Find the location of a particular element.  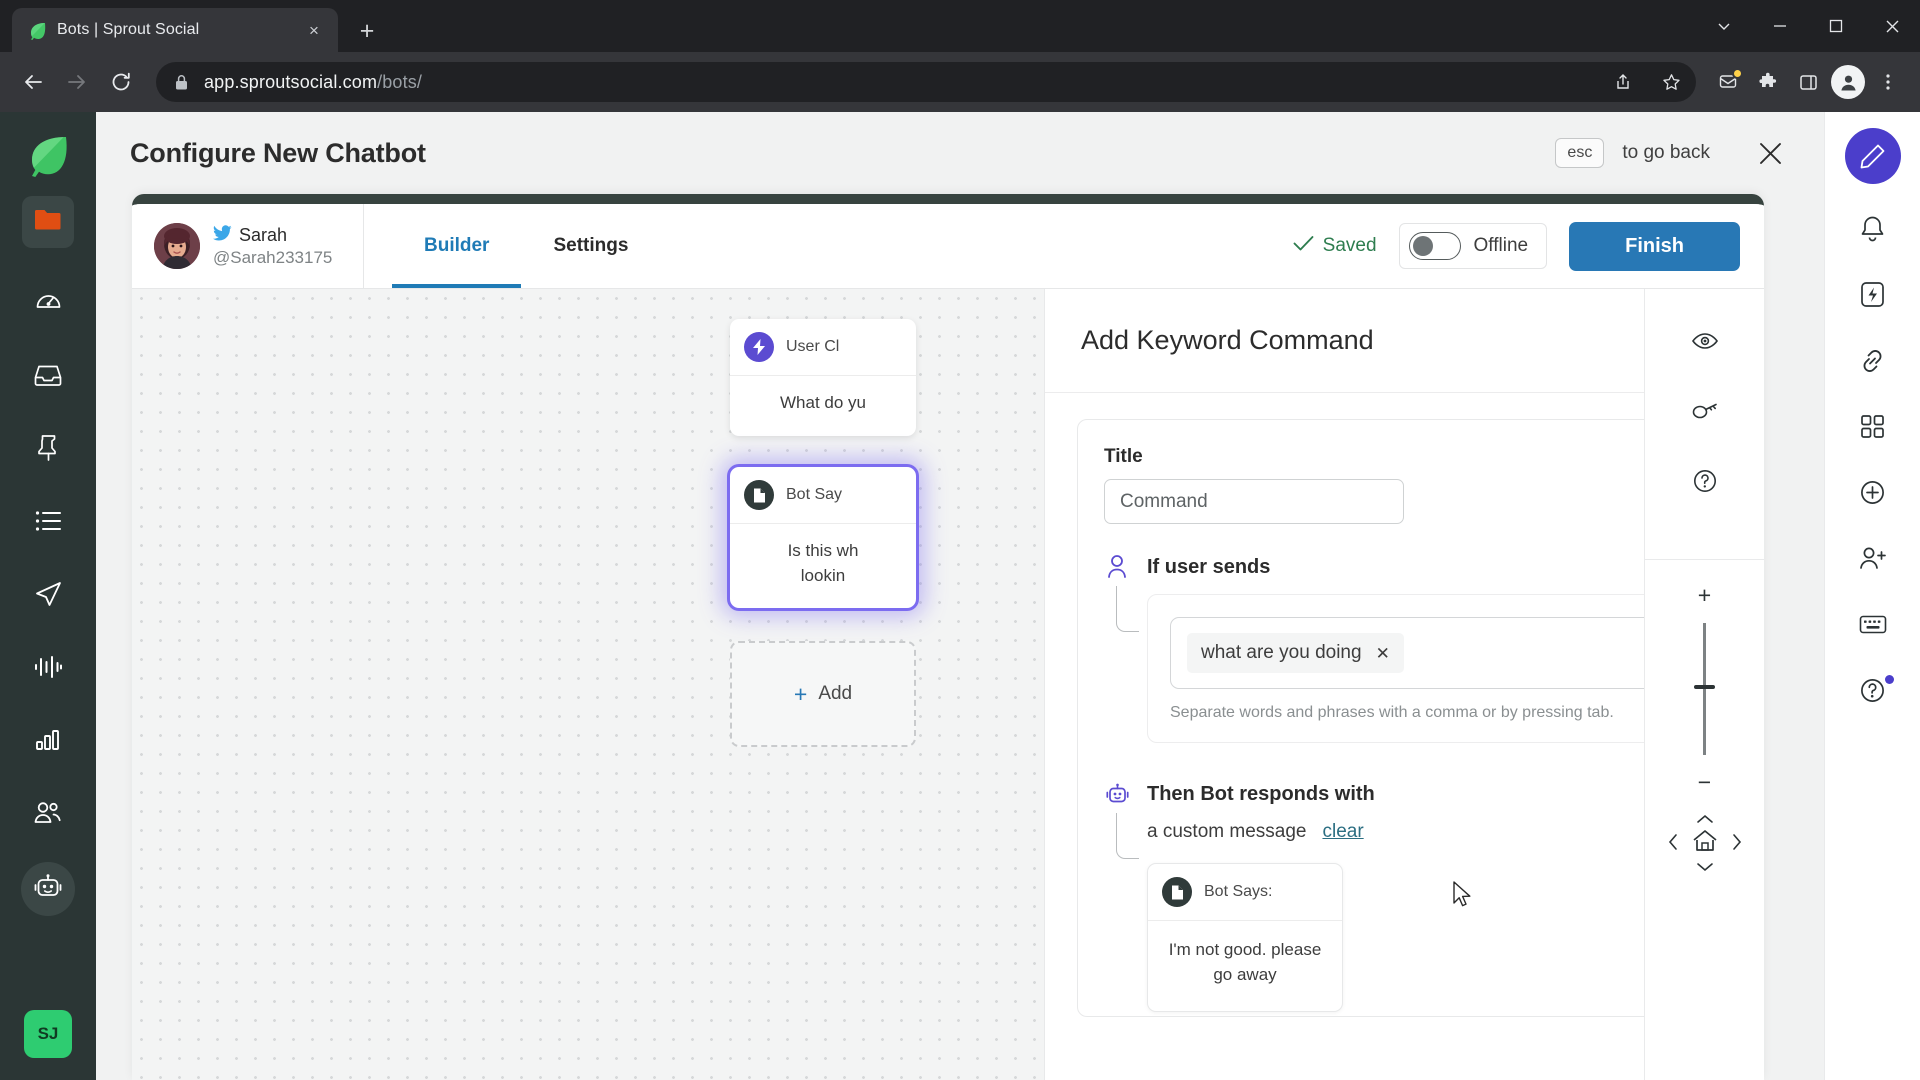

zoom-slider: + − is located at coordinates (1704, 677).